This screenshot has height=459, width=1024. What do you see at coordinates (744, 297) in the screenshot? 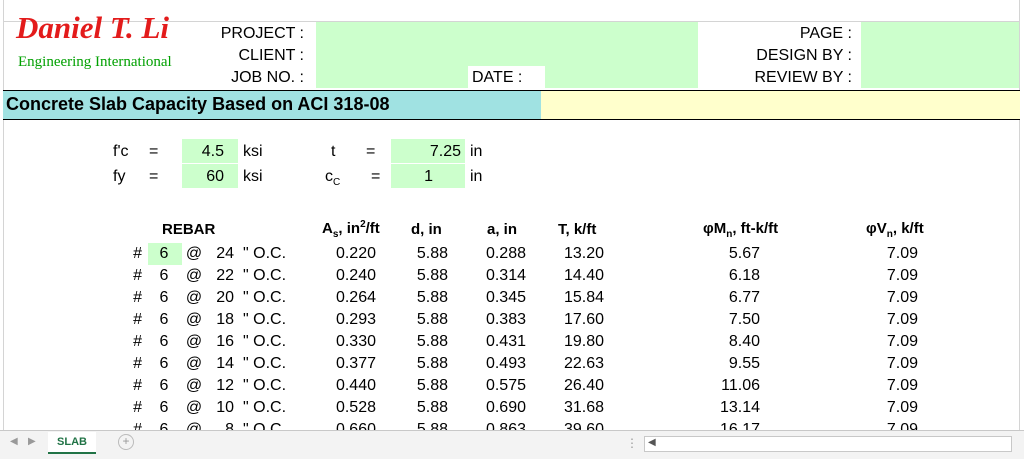
I see `cell-mn: 6.77` at bounding box center [744, 297].